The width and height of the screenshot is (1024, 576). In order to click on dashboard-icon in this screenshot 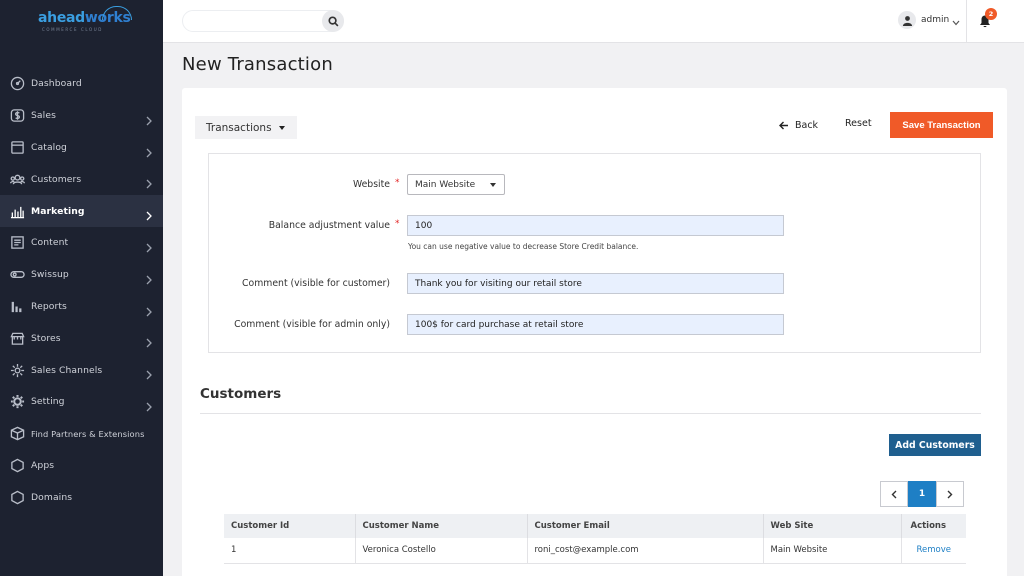, I will do `click(17, 84)`.